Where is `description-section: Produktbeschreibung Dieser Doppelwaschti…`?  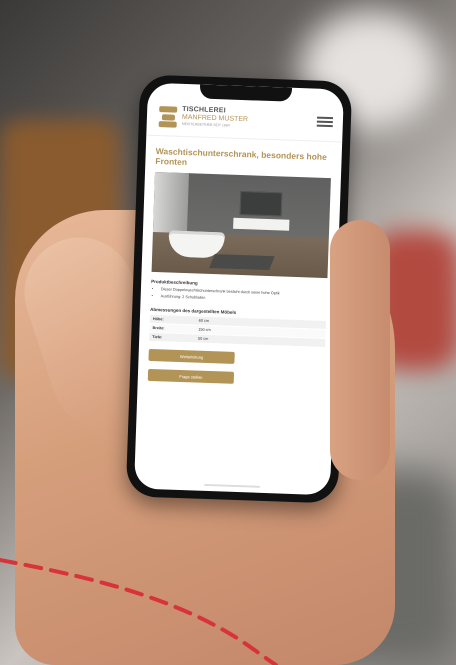
description-section: Produktbeschreibung Dieser Doppelwaschti… is located at coordinates (239, 292).